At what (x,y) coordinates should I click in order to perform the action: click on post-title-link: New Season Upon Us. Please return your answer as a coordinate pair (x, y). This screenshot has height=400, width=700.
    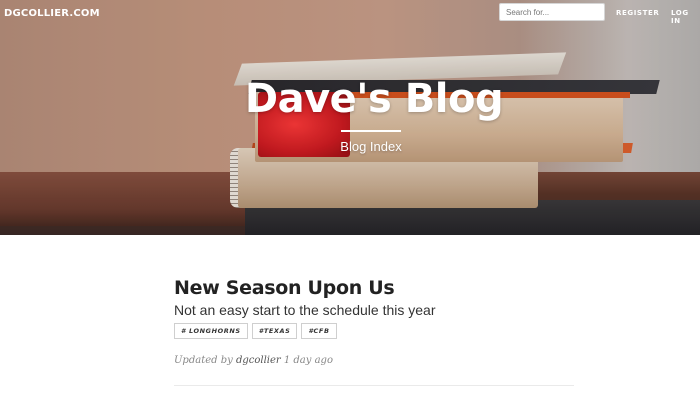
    Looking at the image, I should click on (374, 288).